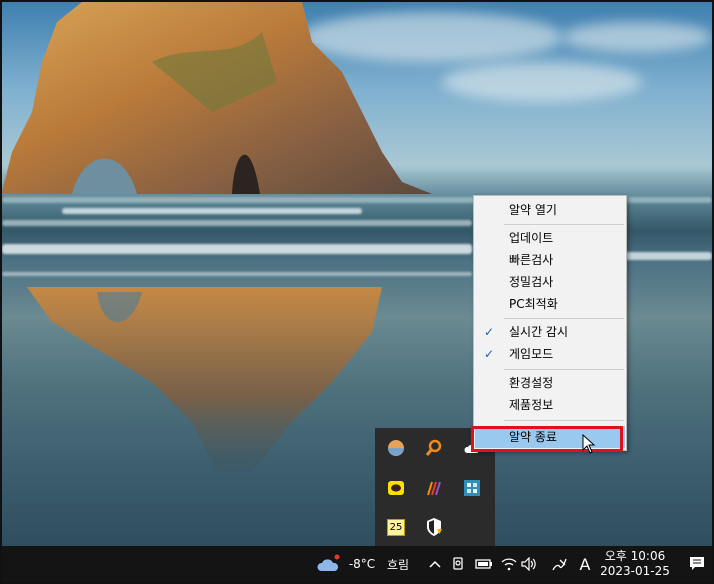 Image resolution: width=714 pixels, height=584 pixels. I want to click on taskbar: -8°C 흐림 A 오후 10:06 2023-01-25, so click(357, 564).